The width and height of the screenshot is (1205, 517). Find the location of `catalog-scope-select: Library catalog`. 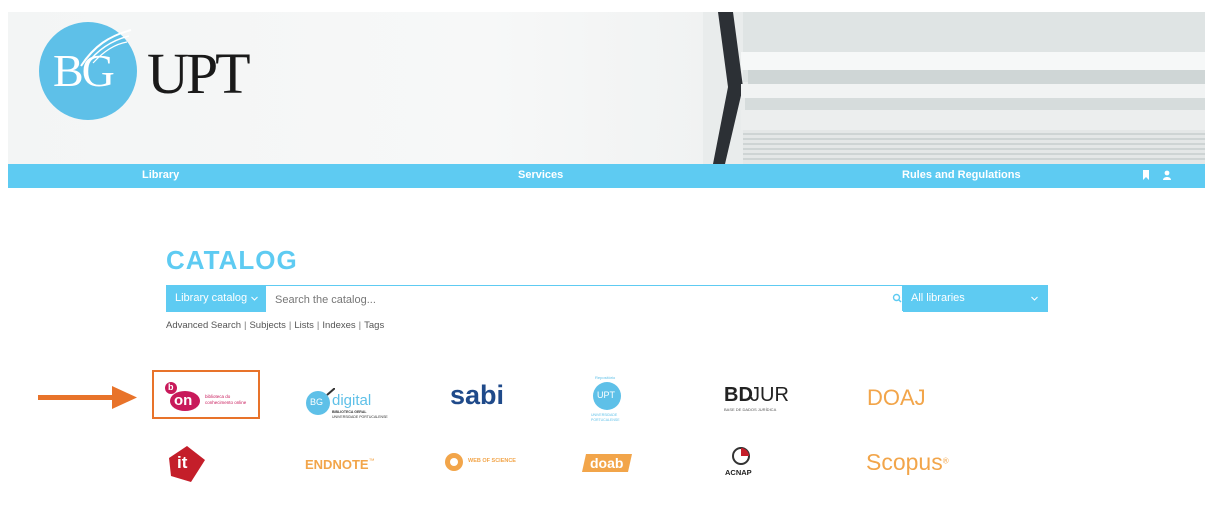

catalog-scope-select: Library catalog is located at coordinates (216, 298).